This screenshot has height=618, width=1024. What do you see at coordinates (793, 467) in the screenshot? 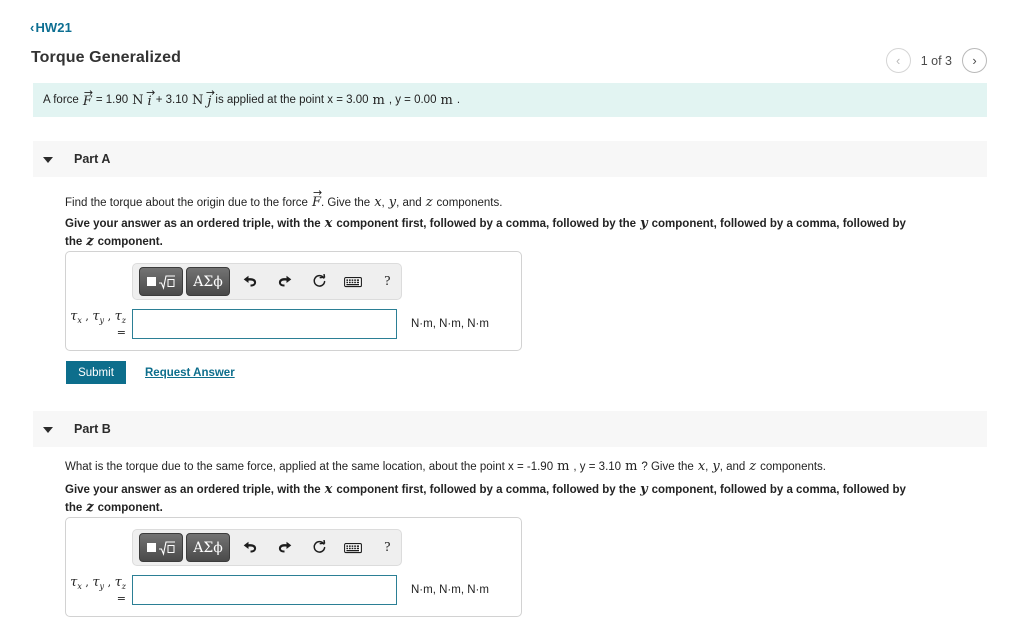
I see `pb-q-tail2: components.` at bounding box center [793, 467].